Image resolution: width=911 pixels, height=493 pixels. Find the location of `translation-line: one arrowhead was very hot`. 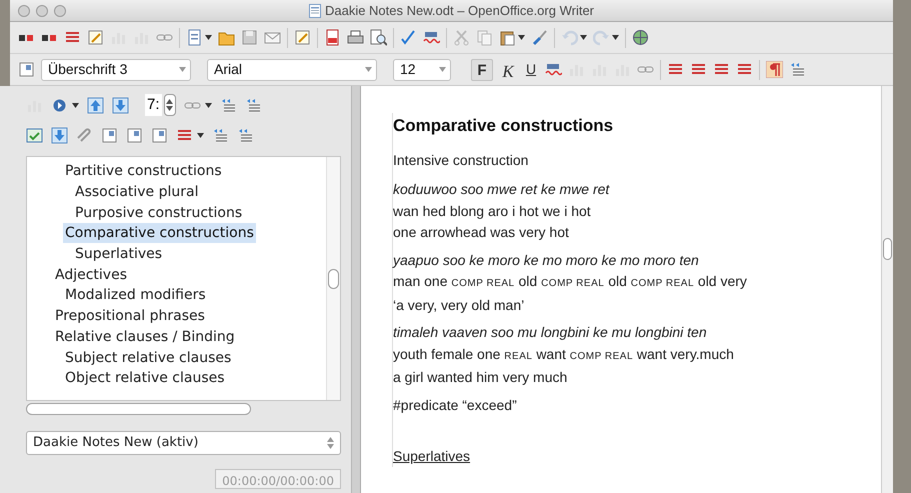

translation-line: one arrowhead was very hot is located at coordinates (481, 232).